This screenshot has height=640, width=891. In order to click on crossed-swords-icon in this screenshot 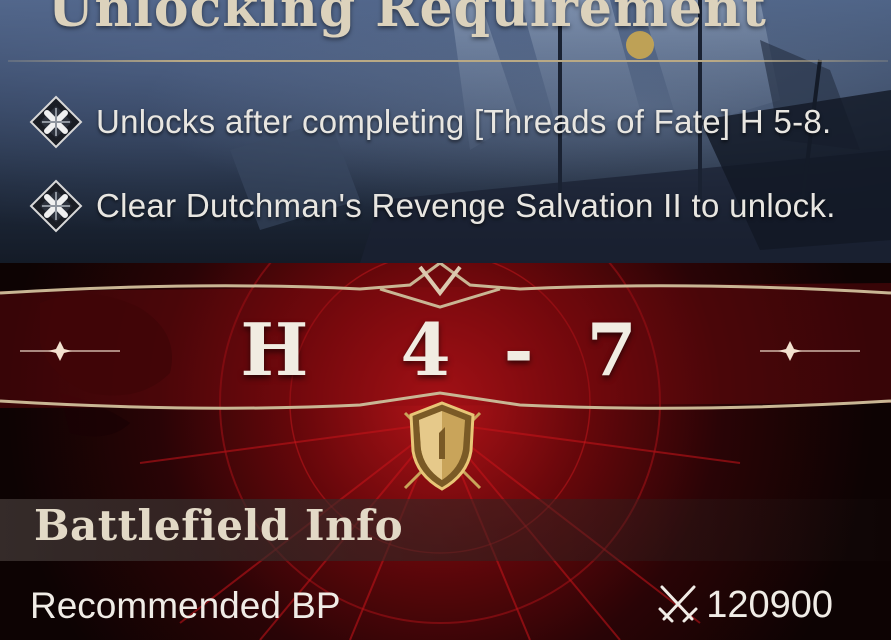, I will do `click(678, 604)`.